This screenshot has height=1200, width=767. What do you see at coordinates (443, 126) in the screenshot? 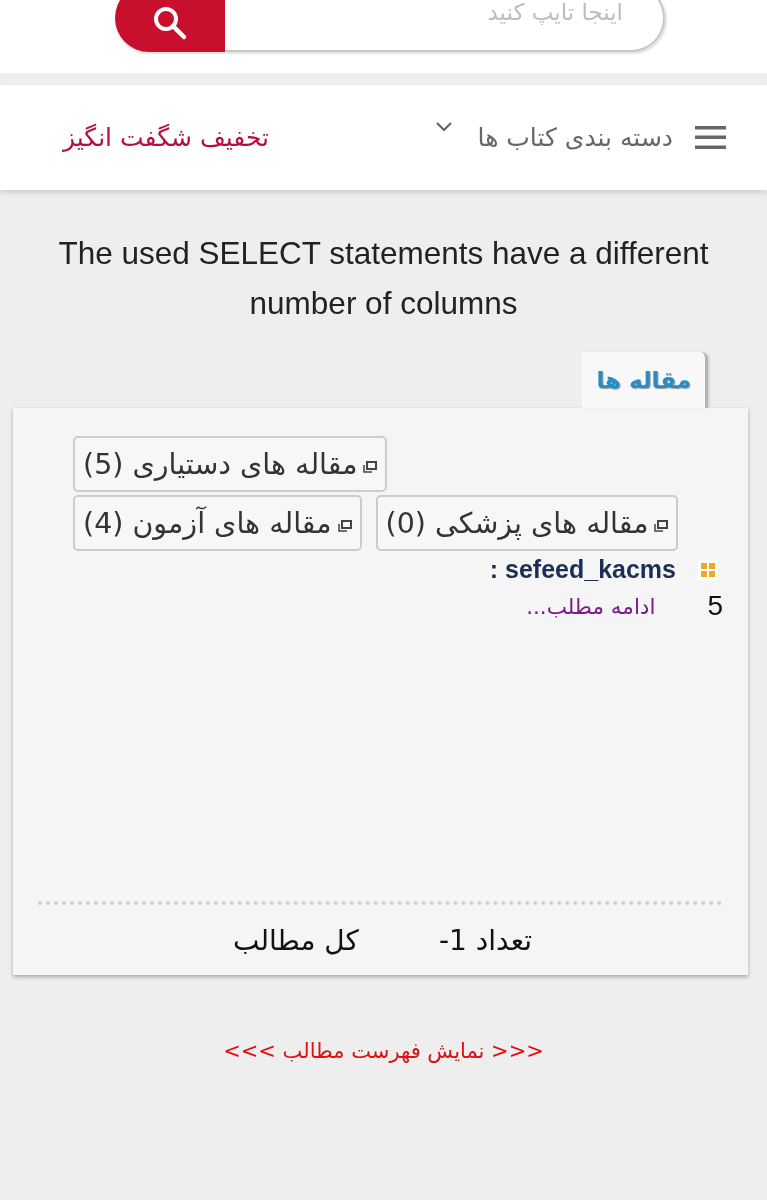
I see `chevron-down-icon` at bounding box center [443, 126].